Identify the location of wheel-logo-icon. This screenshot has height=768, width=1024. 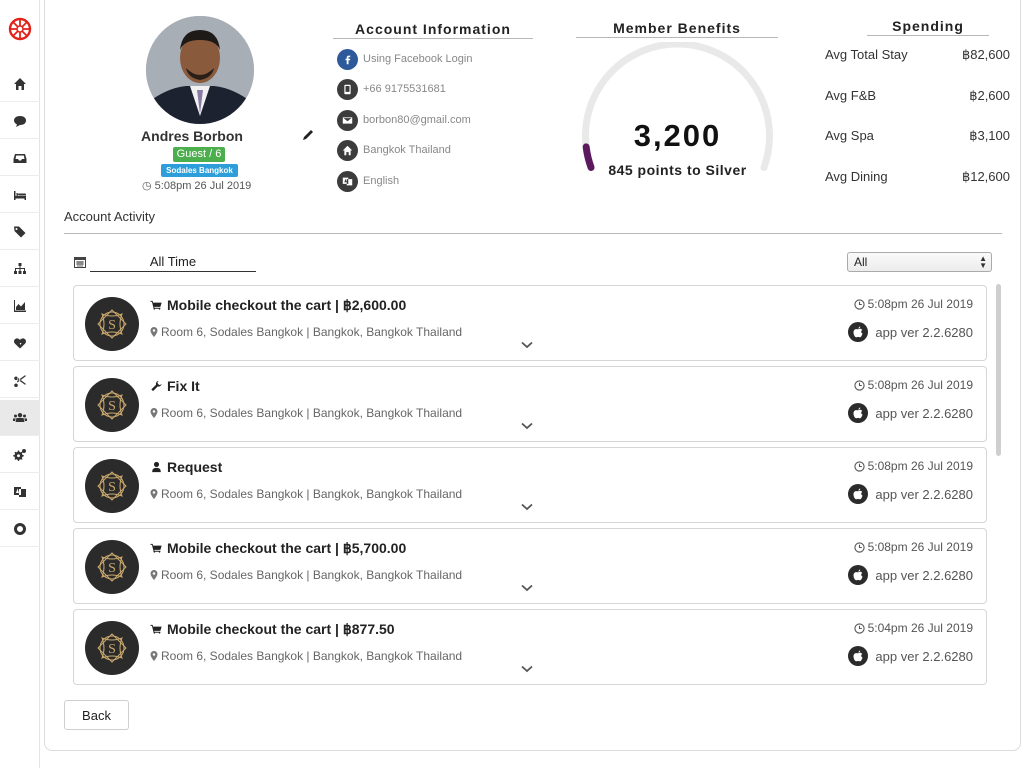
(20, 29).